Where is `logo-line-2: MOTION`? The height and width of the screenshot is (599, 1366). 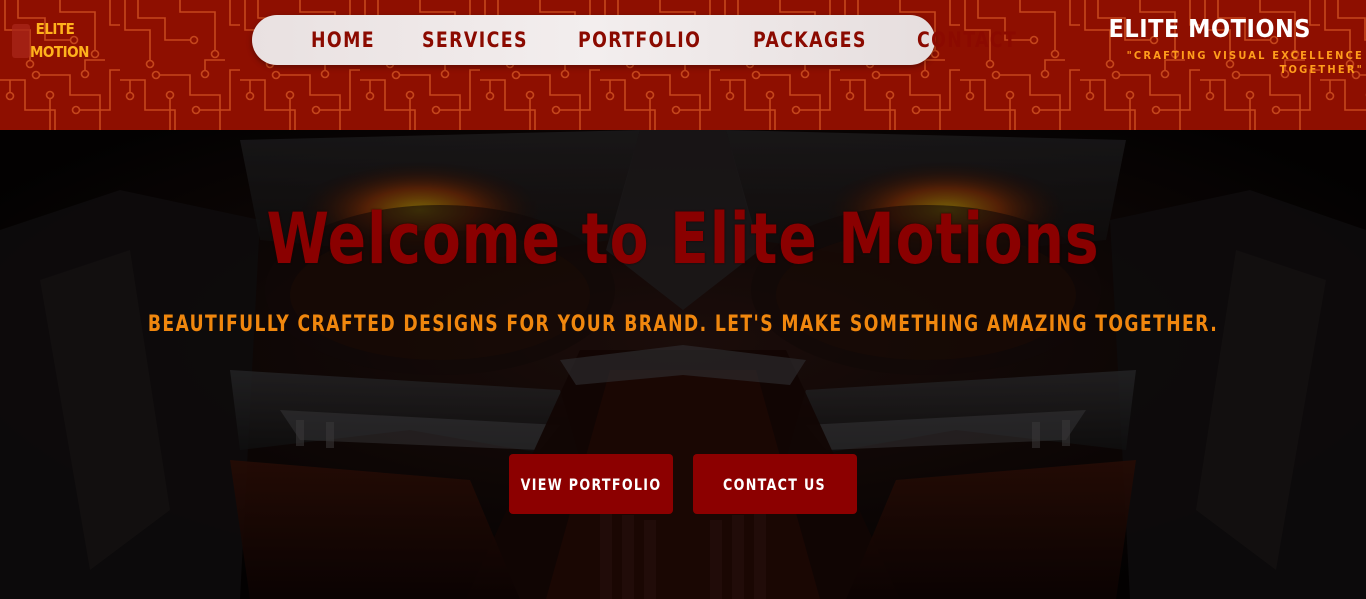 logo-line-2: MOTION is located at coordinates (59, 52).